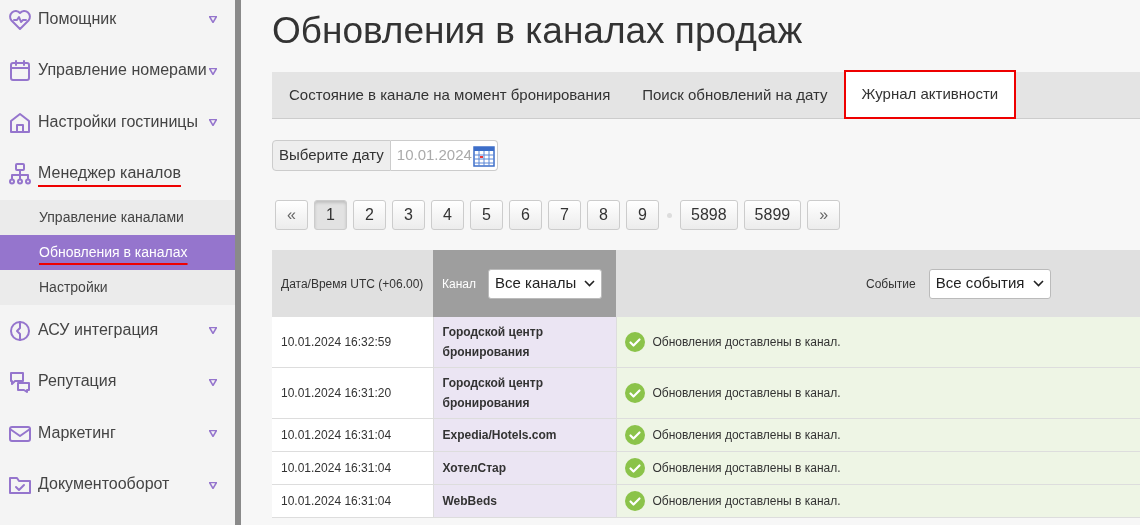 This screenshot has height=525, width=1140. I want to click on sidebar-item: Управление номерами, so click(117, 71).